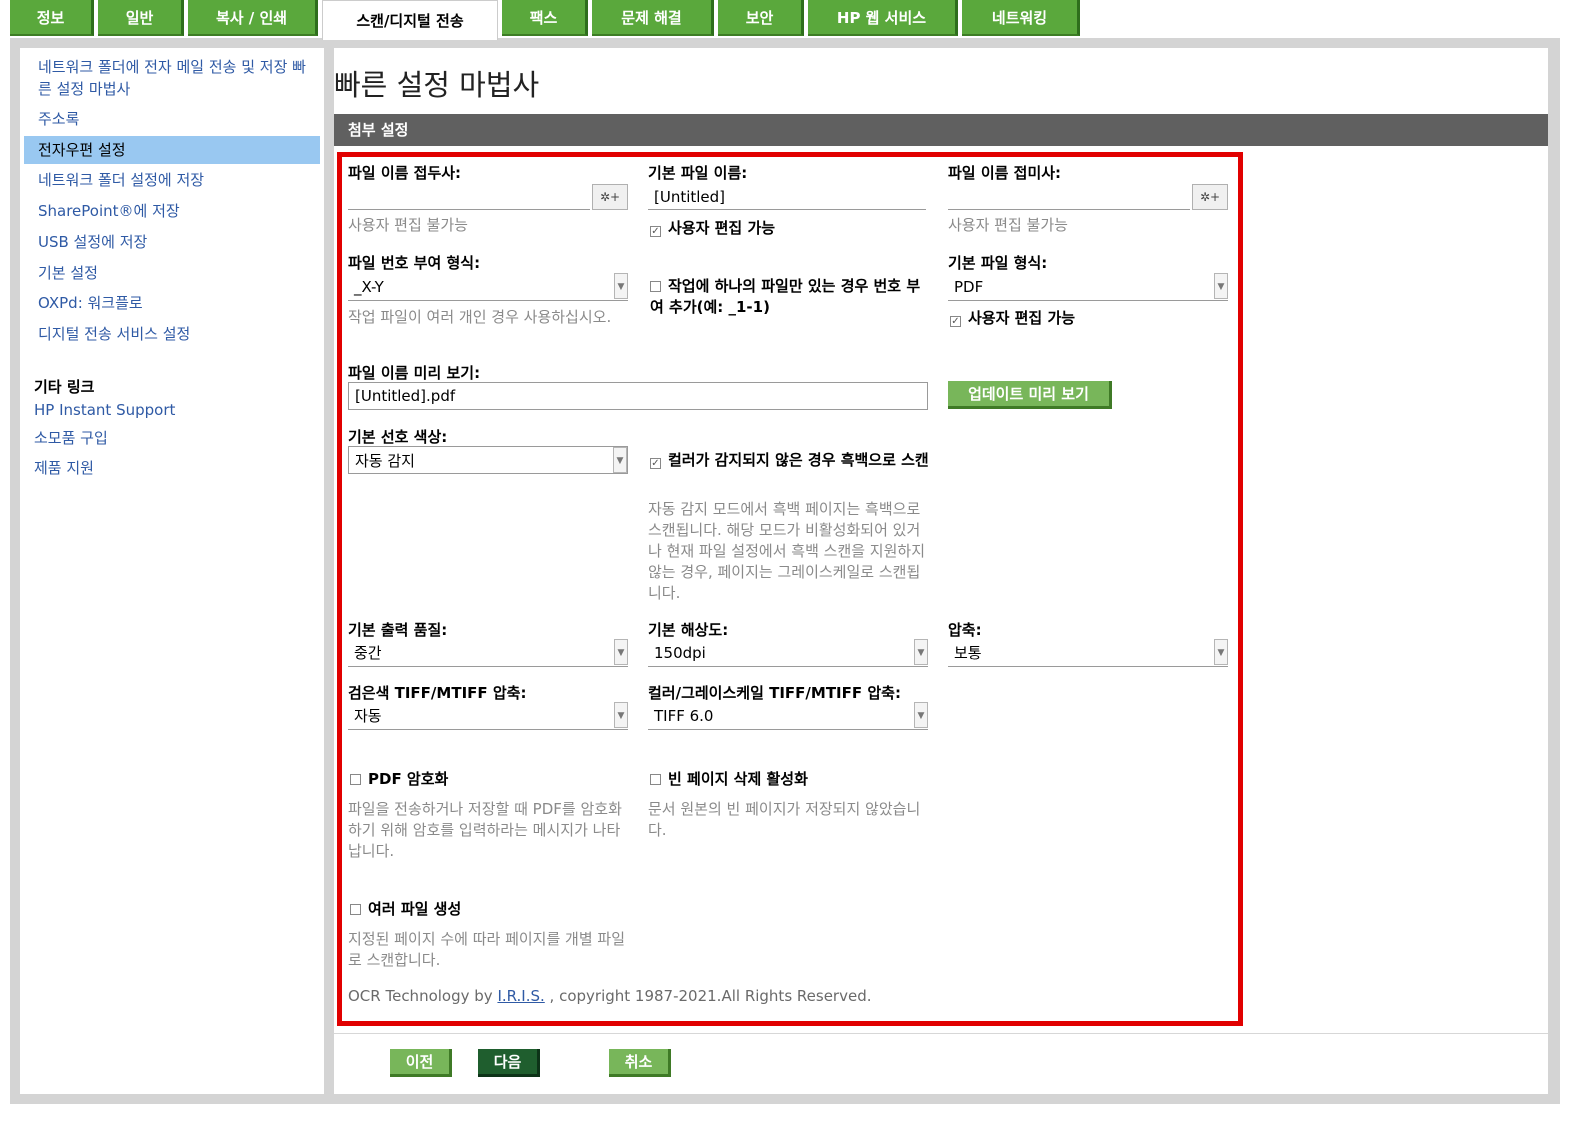  Describe the element at coordinates (653, 18) in the screenshot. I see `tab-troubleshooting: 문제 해결` at that location.